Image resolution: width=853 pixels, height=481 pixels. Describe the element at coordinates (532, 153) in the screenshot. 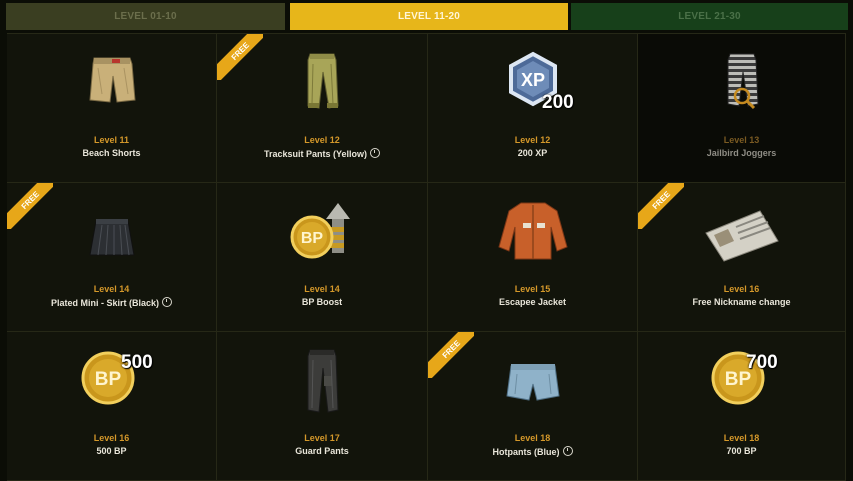

I see `reward-name: 200 XP` at that location.